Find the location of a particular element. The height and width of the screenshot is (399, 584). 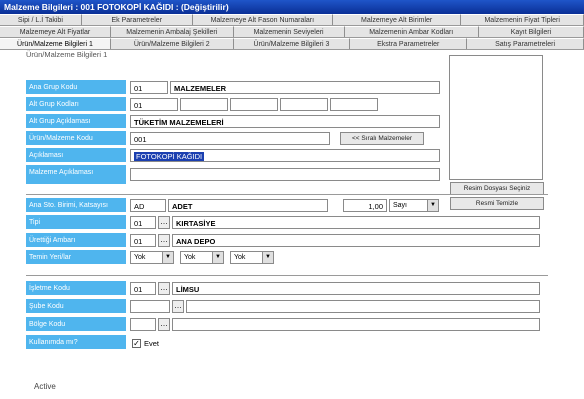

birim-katsayi-field: 1,00 is located at coordinates (365, 205).